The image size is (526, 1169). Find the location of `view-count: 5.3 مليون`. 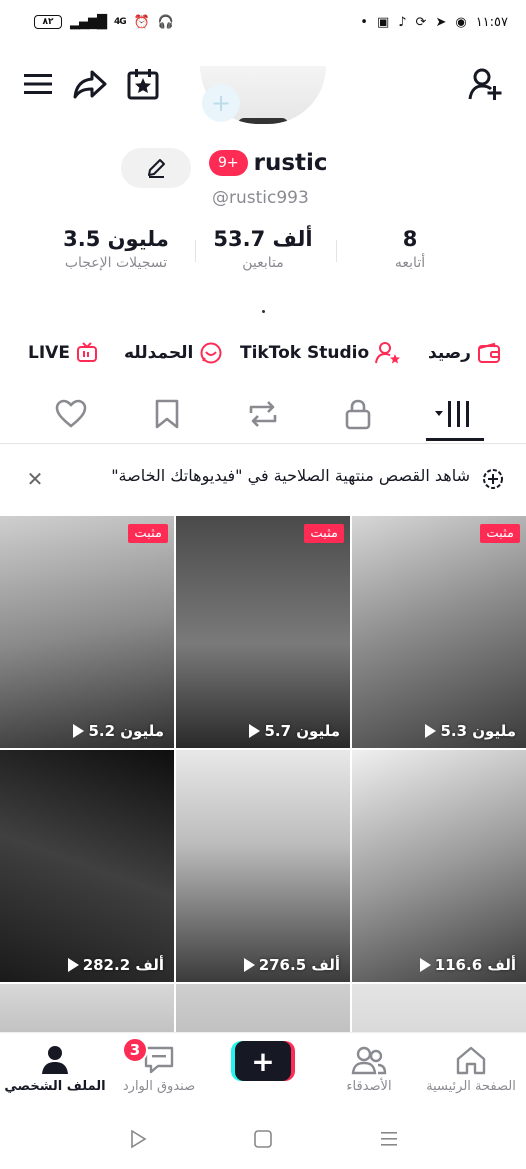

view-count: 5.3 مليون is located at coordinates (470, 731).